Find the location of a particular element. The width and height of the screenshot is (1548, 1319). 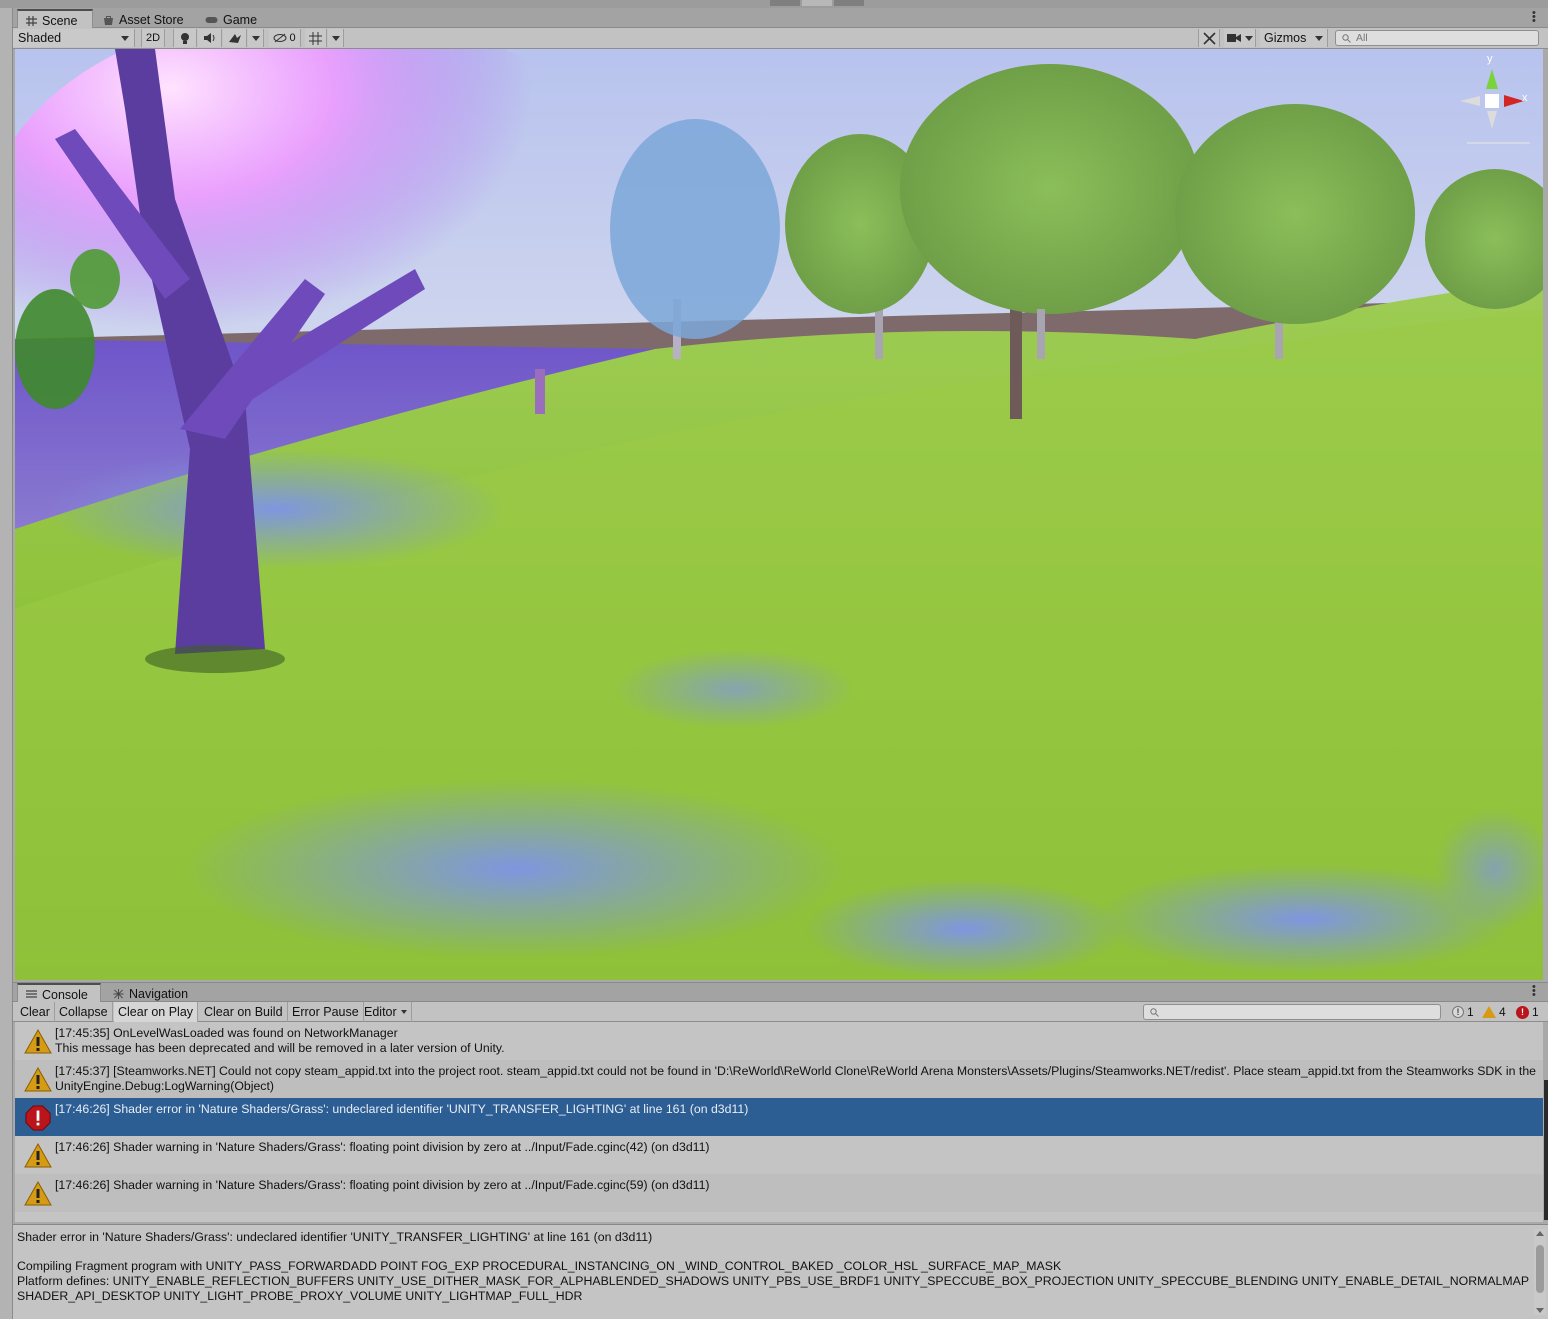

clear-on-build-label: Clear on Build is located at coordinates (243, 1012).